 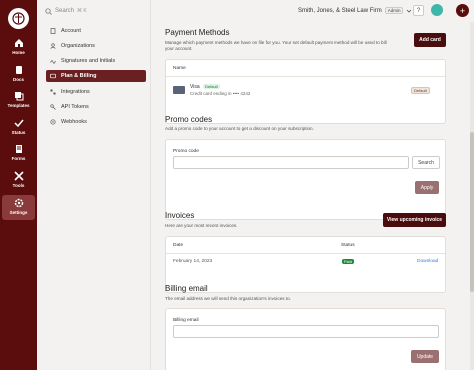 I want to click on key-icon, so click(x=52, y=107).